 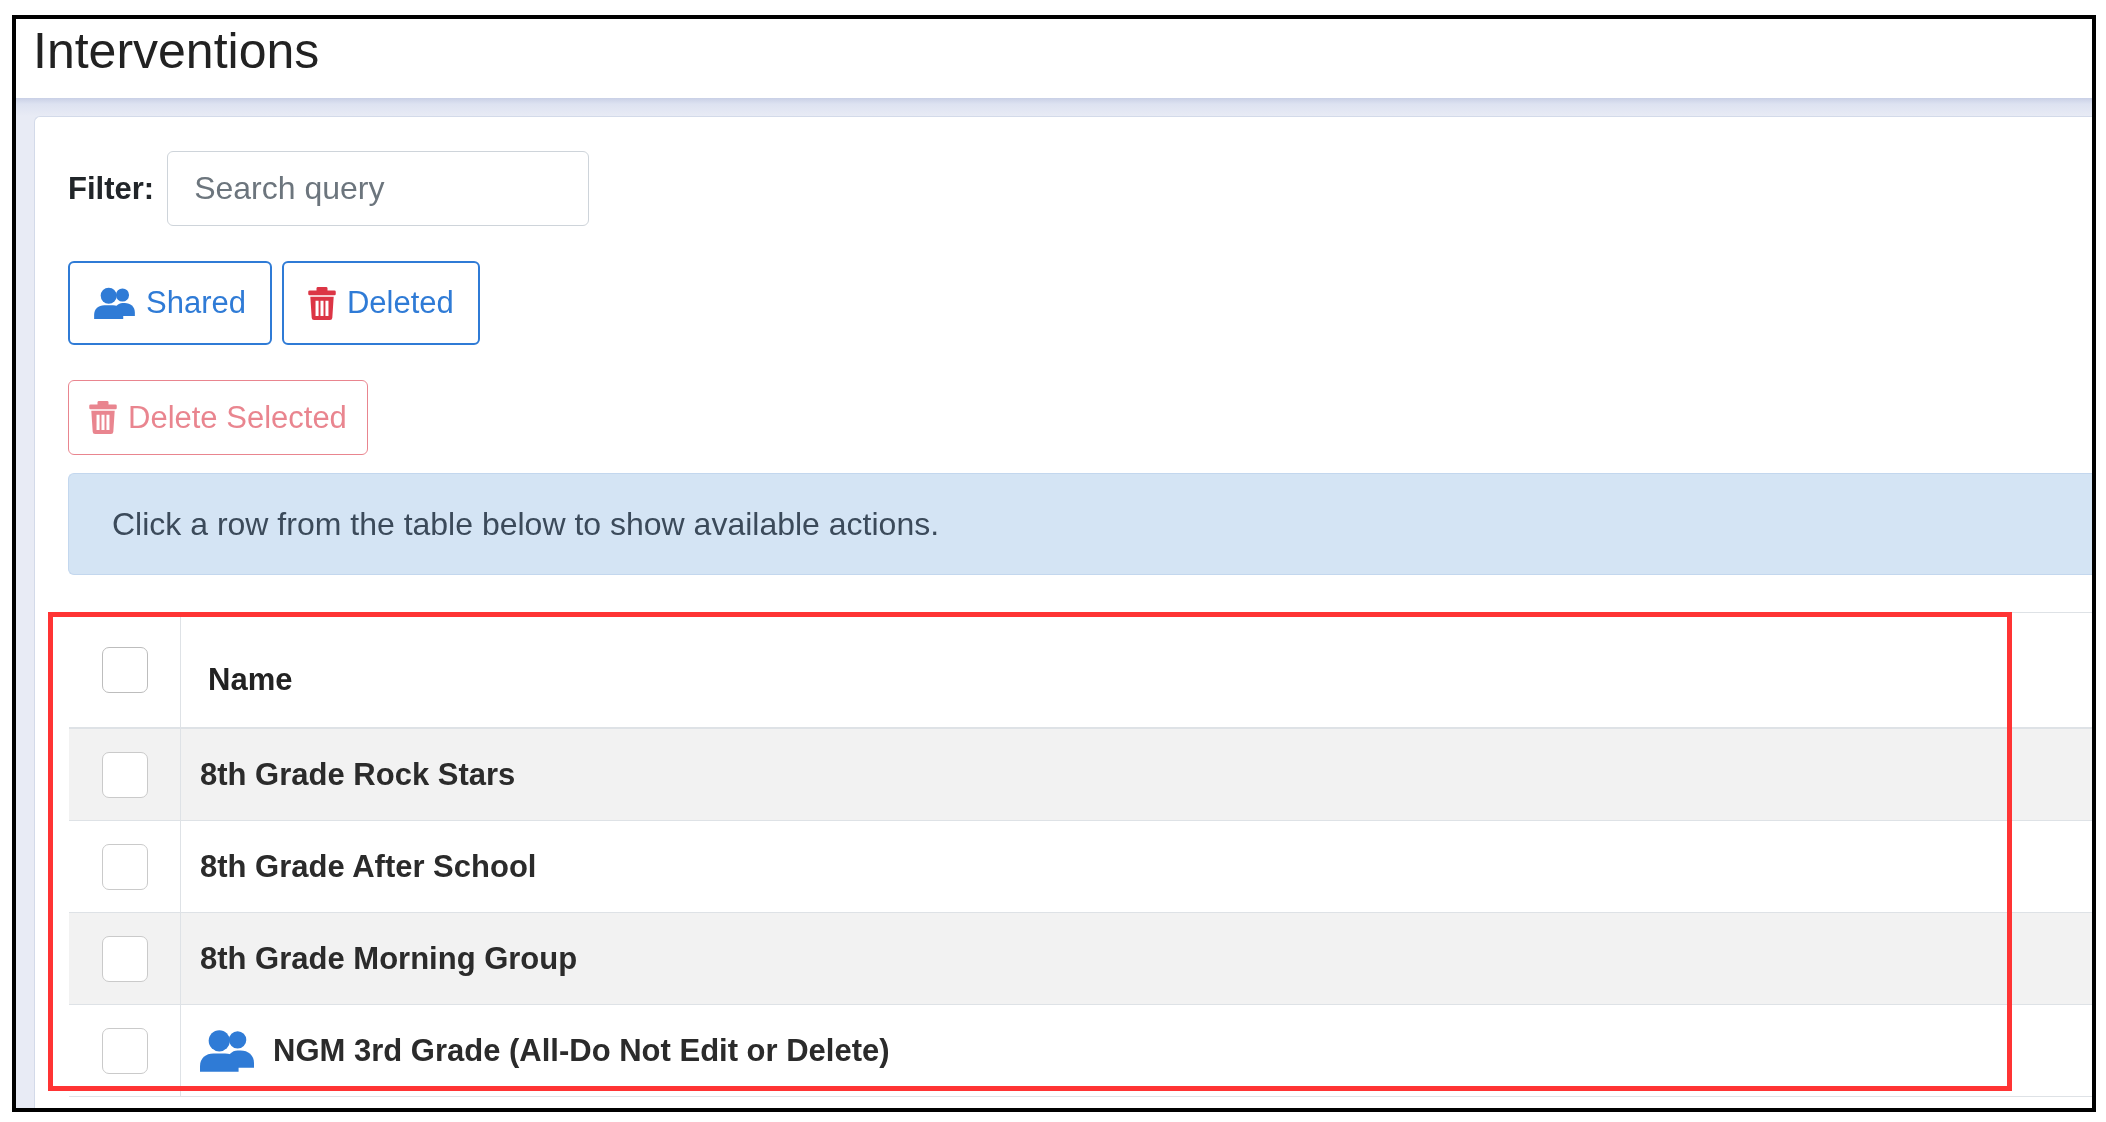 What do you see at coordinates (368, 866) in the screenshot?
I see `intervention-name: 8th Grade After School` at bounding box center [368, 866].